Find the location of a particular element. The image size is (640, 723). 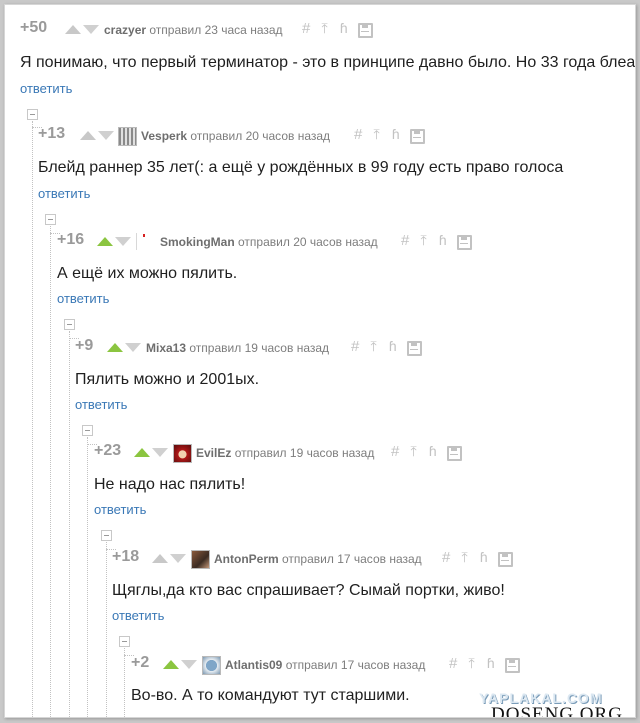

comment-meta: AntonPerm отправил 17 часов назад is located at coordinates (318, 559).